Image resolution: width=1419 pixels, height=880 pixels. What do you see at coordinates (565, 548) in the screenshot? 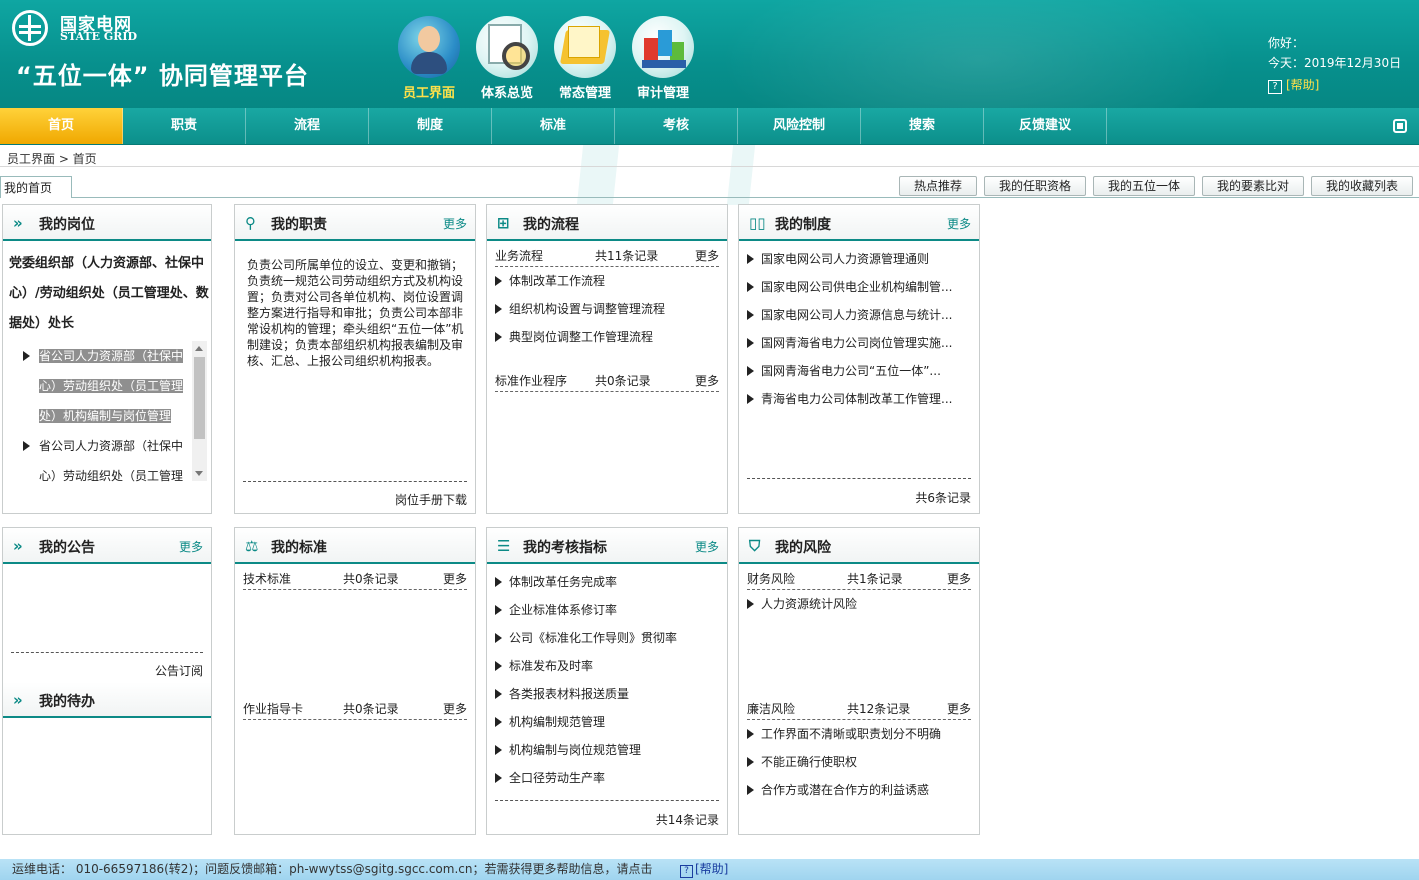
I see `my-kpi-title: 我的考核指标` at bounding box center [565, 548].